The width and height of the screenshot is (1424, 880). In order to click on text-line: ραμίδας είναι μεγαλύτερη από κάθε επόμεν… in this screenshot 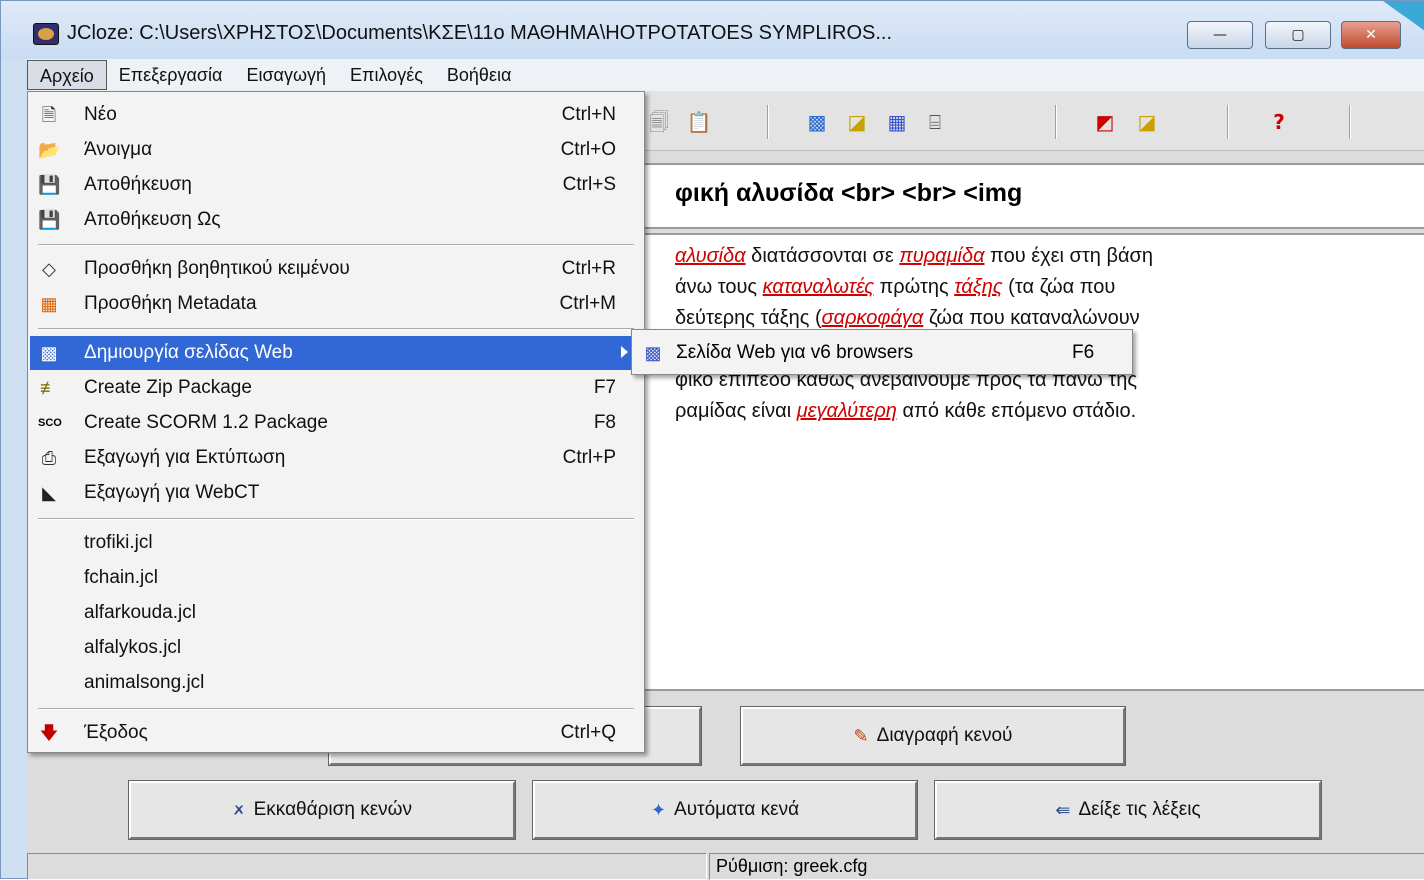, I will do `click(1049, 411)`.